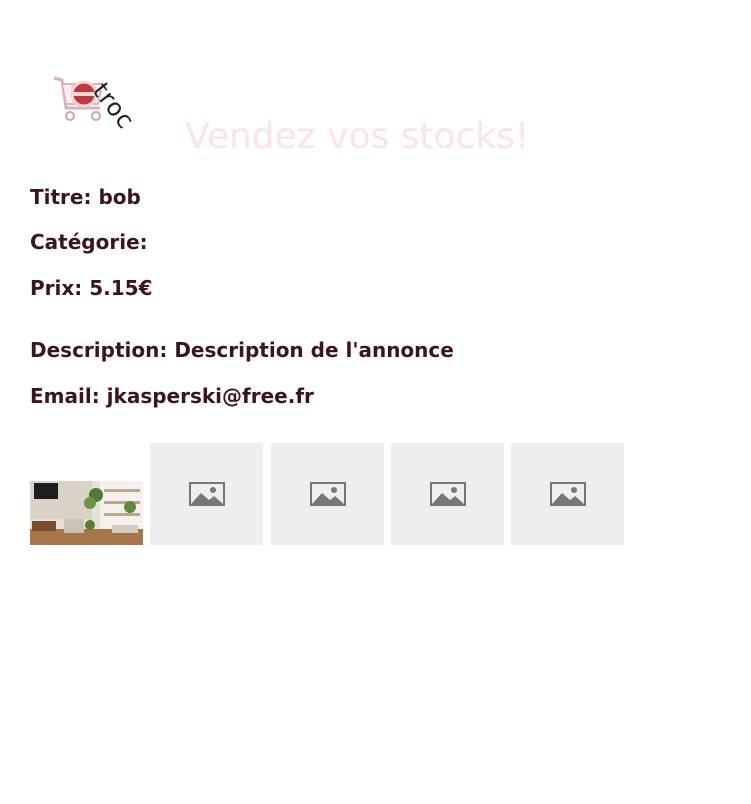 This screenshot has height=804, width=751. I want to click on listing-description: Description: Description de l'annonce, so click(242, 350).